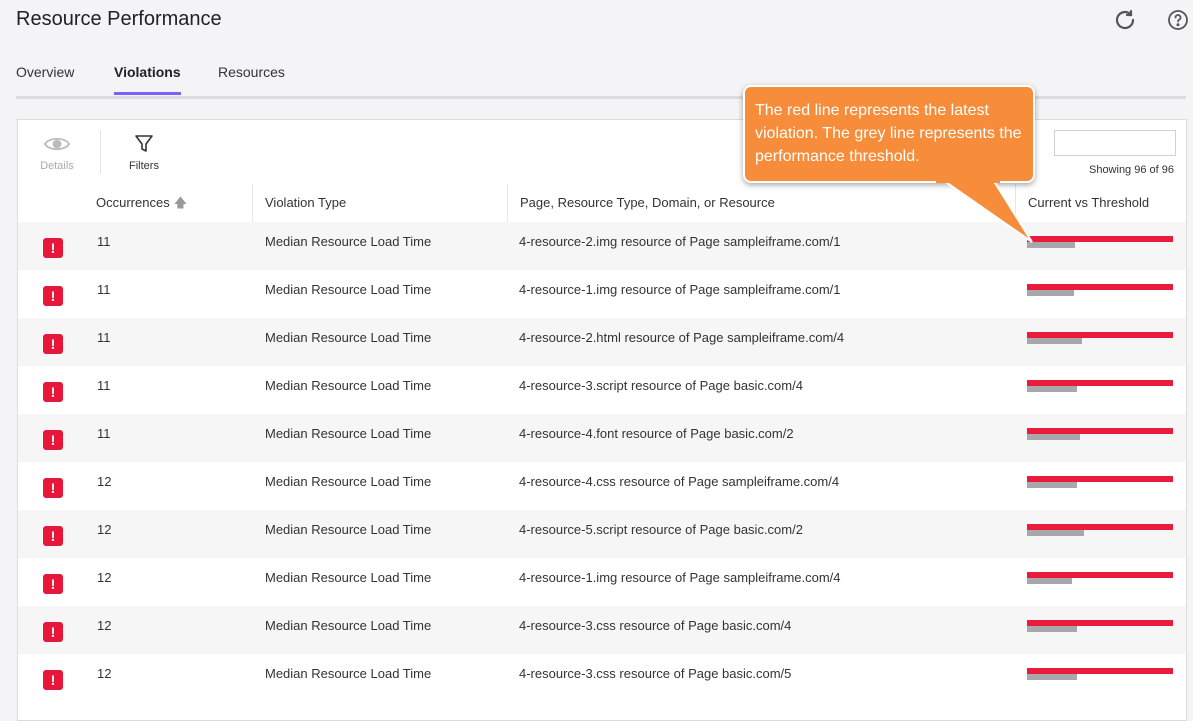 This screenshot has width=1193, height=721. I want to click on search-input, so click(1115, 143).